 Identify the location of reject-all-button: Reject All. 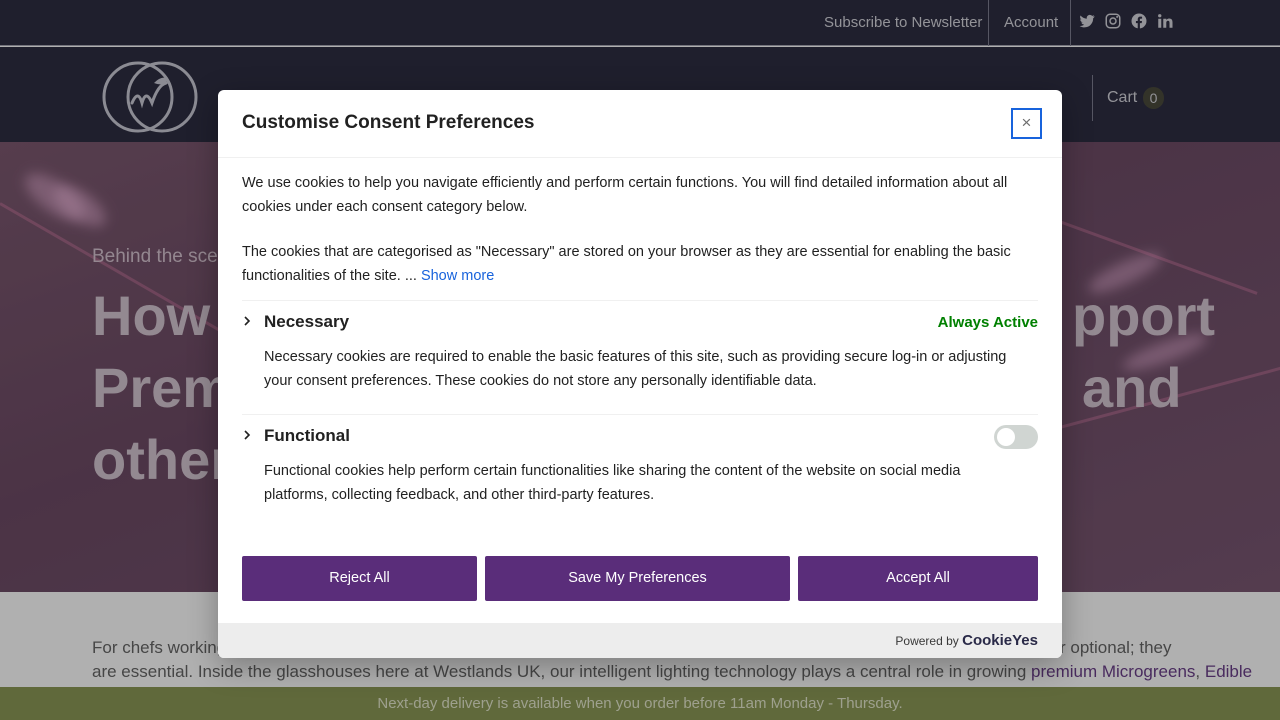
(359, 578).